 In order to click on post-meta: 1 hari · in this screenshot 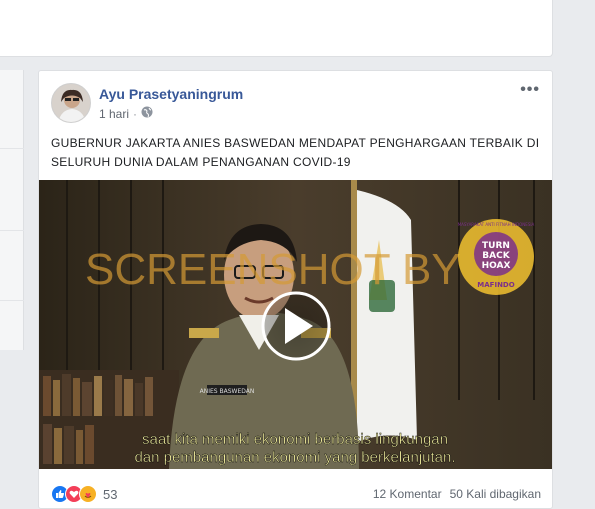, I will do `click(126, 113)`.